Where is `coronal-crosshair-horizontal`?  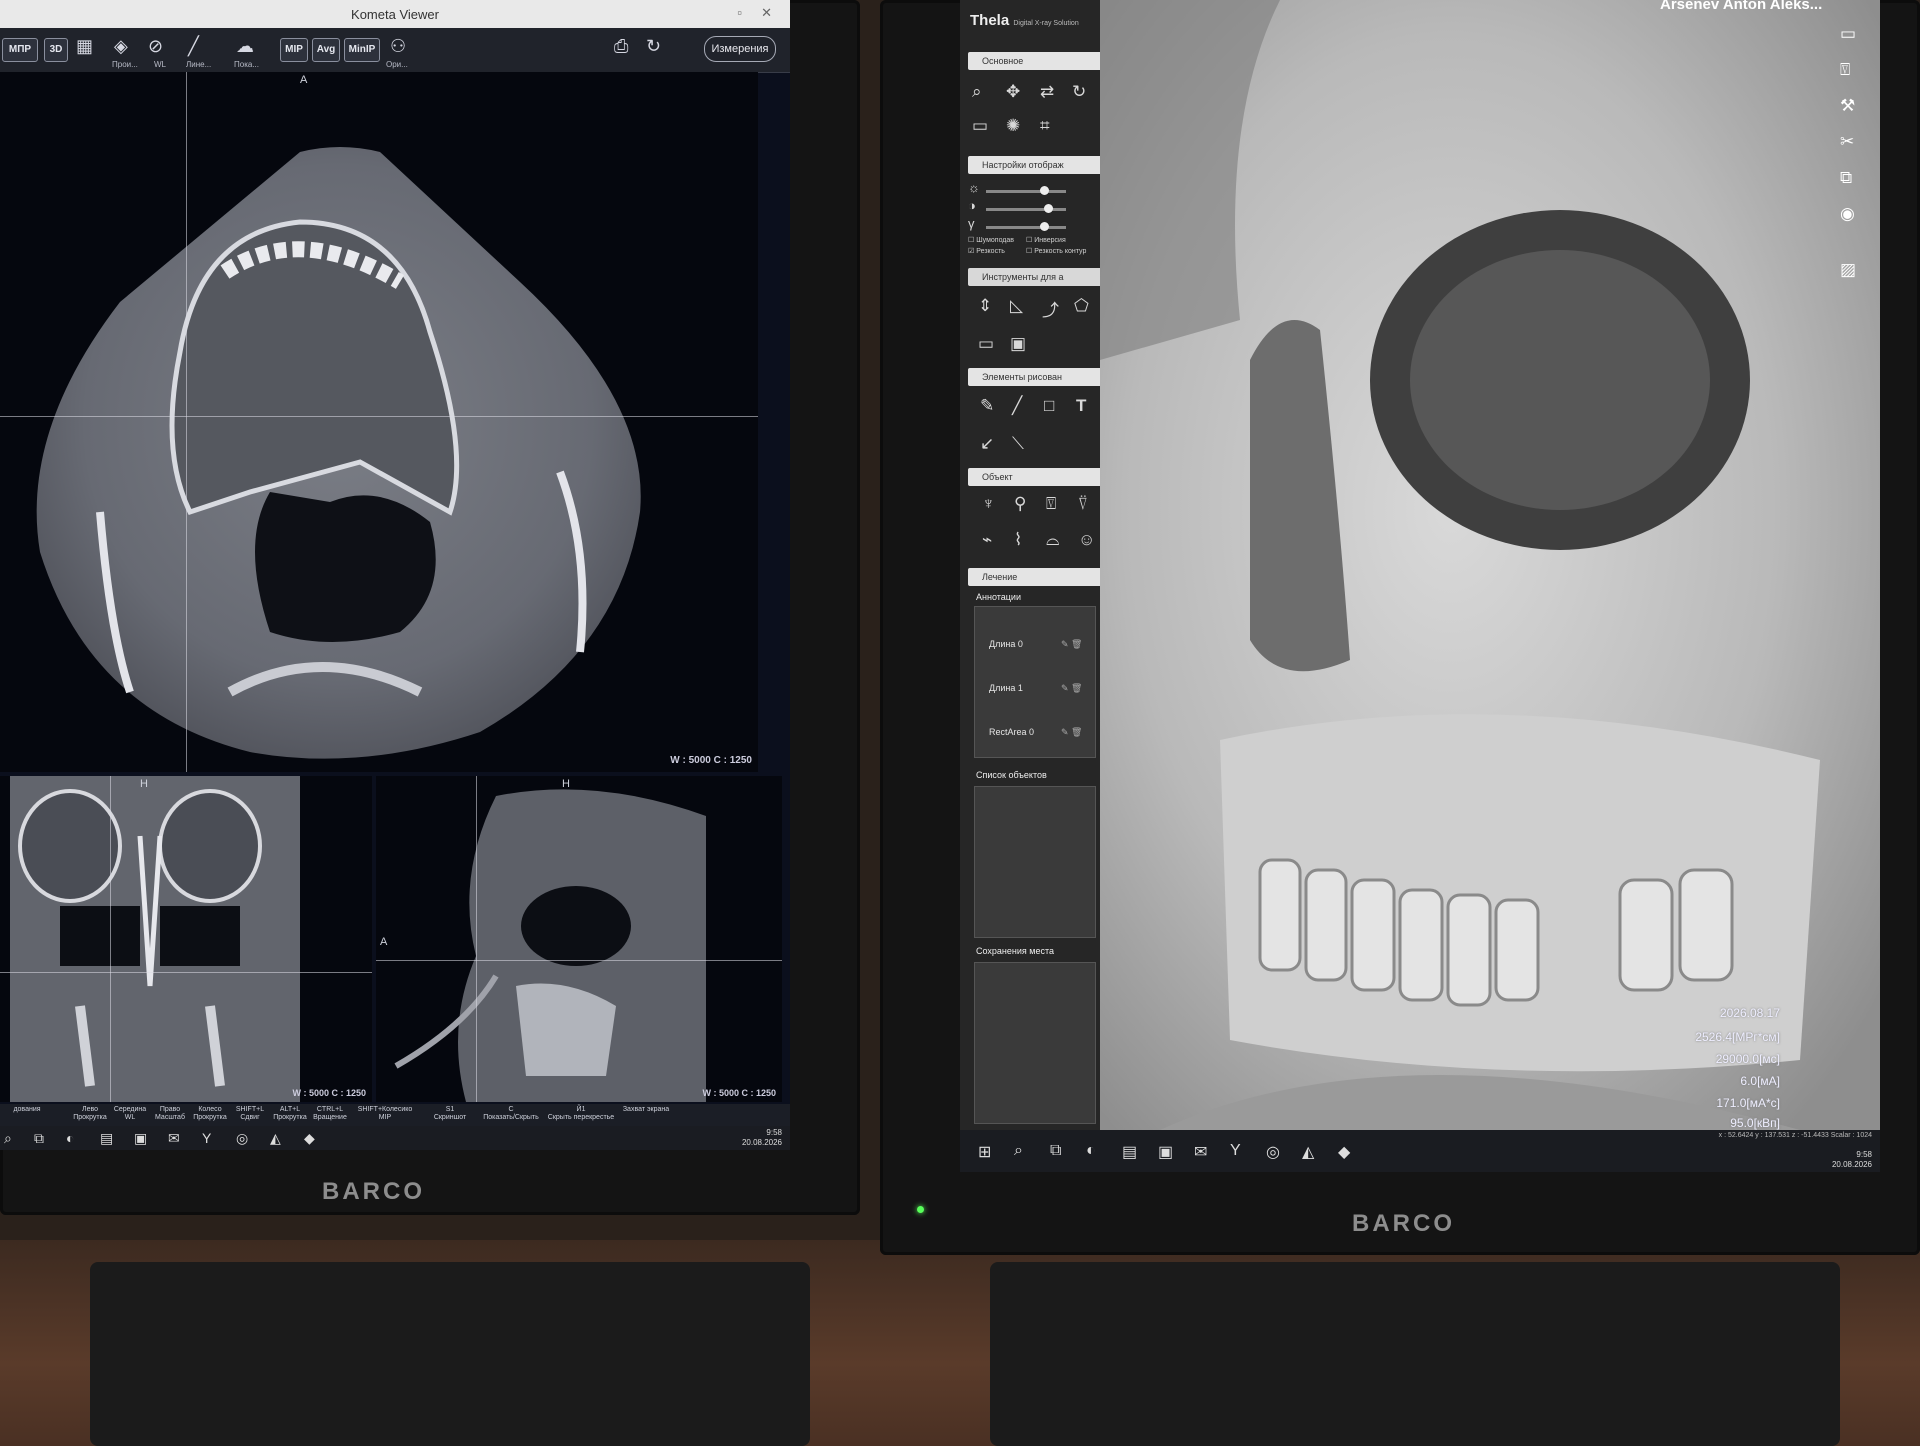
coronal-crosshair-horizontal is located at coordinates (186, 972).